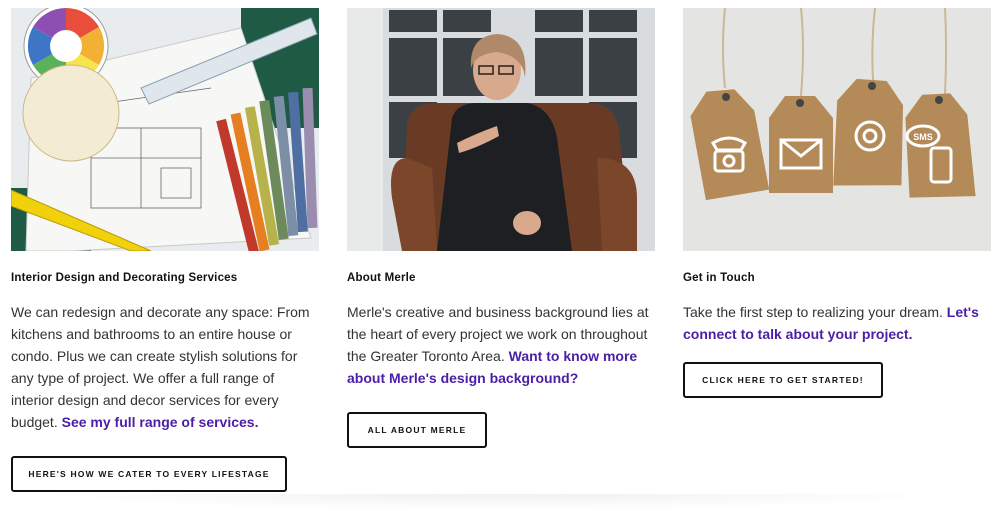  Describe the element at coordinates (500, 502) in the screenshot. I see `section-shadow` at that location.